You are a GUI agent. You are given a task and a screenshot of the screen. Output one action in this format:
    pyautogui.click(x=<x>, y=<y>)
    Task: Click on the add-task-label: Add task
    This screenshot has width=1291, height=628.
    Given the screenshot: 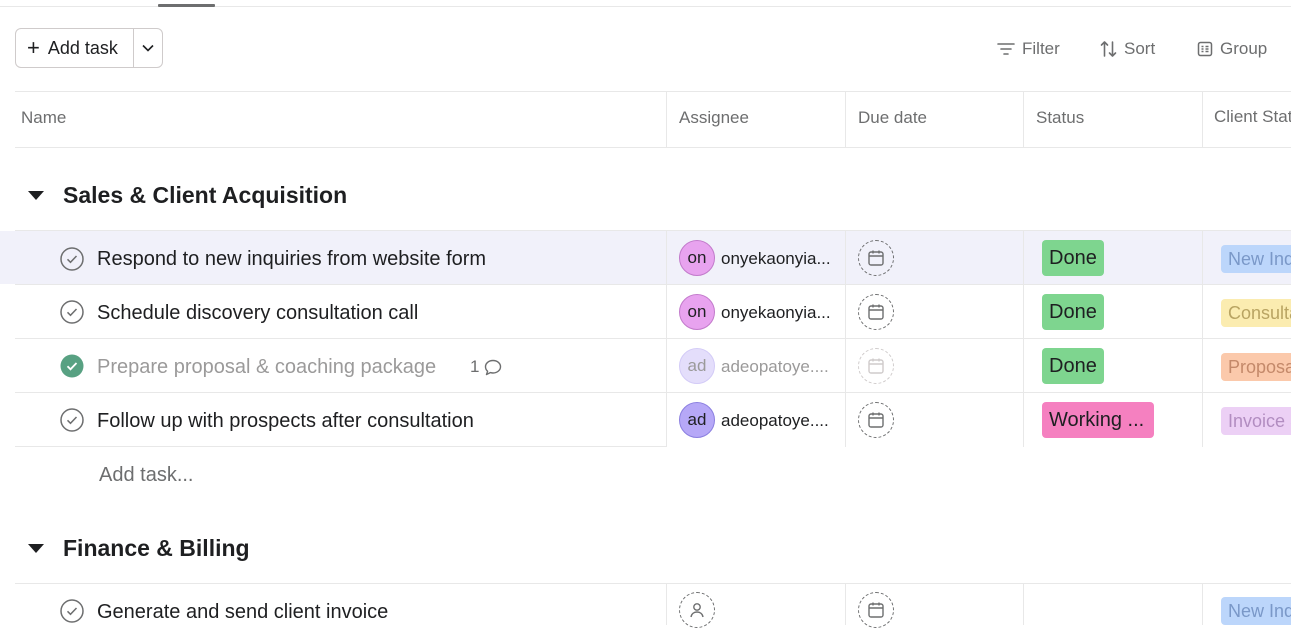 What is the action you would take?
    pyautogui.click(x=82, y=47)
    